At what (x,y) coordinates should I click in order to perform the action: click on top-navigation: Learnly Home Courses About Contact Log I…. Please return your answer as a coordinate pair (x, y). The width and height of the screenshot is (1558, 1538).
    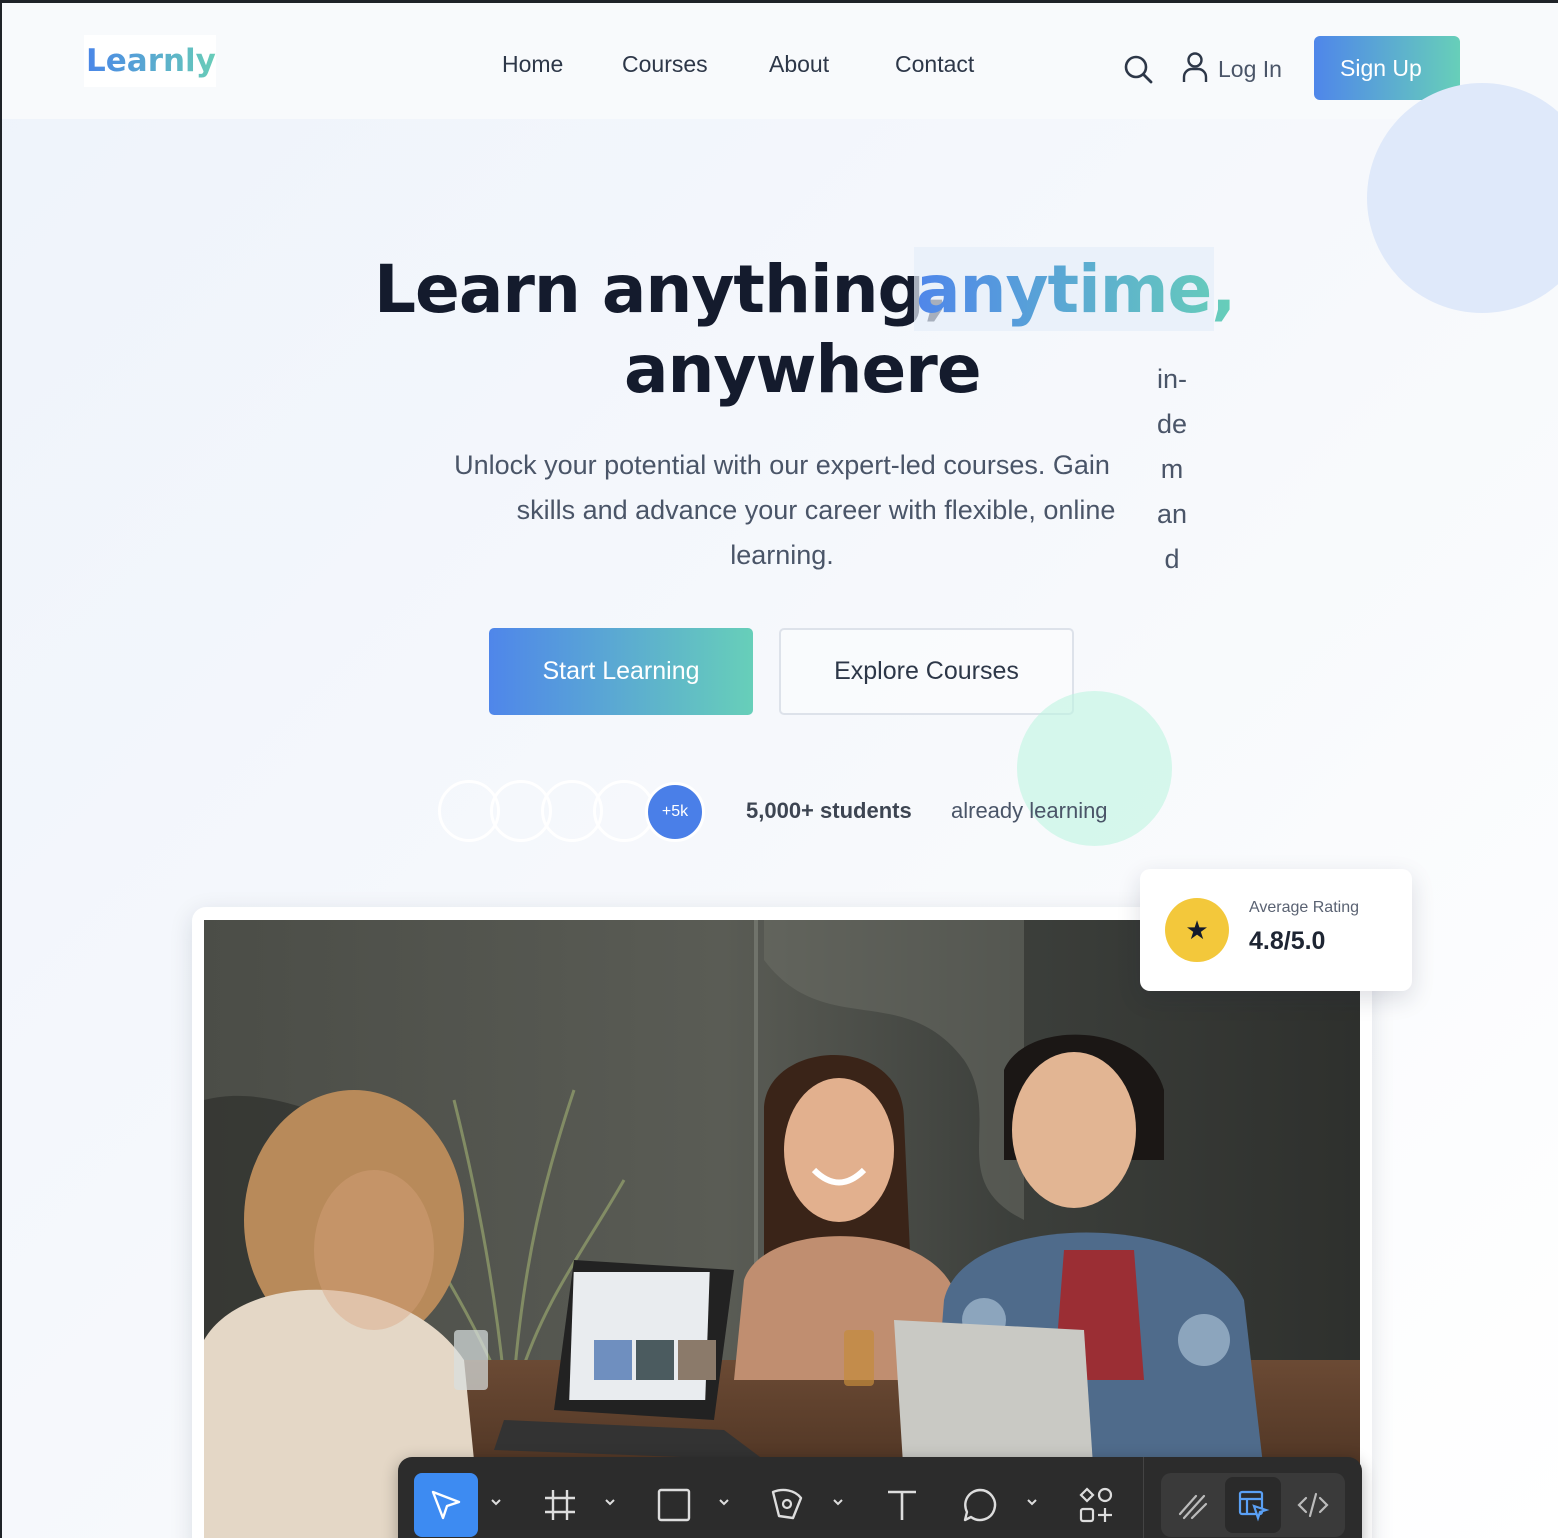
    Looking at the image, I should click on (780, 61).